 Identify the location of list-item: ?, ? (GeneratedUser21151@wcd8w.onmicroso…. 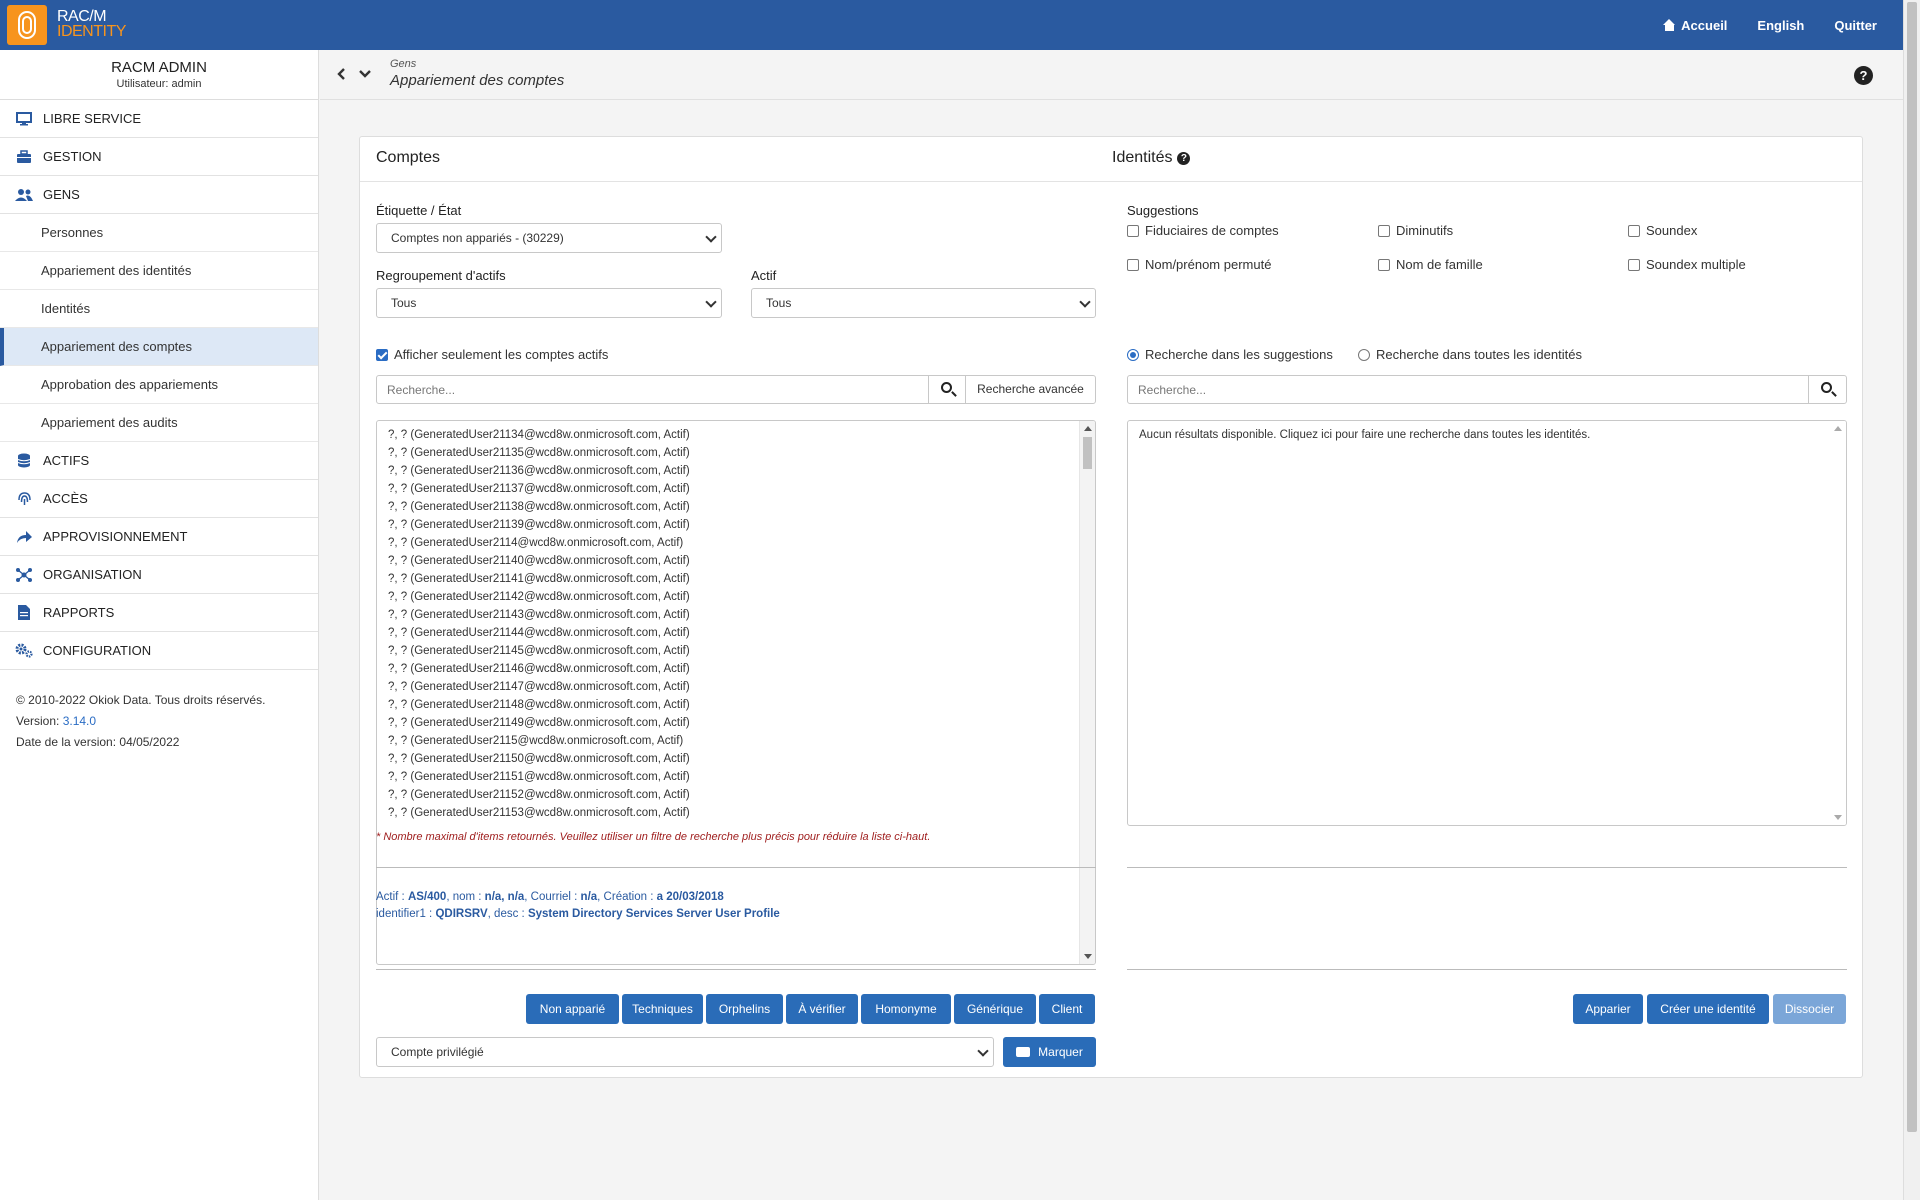
(539, 777).